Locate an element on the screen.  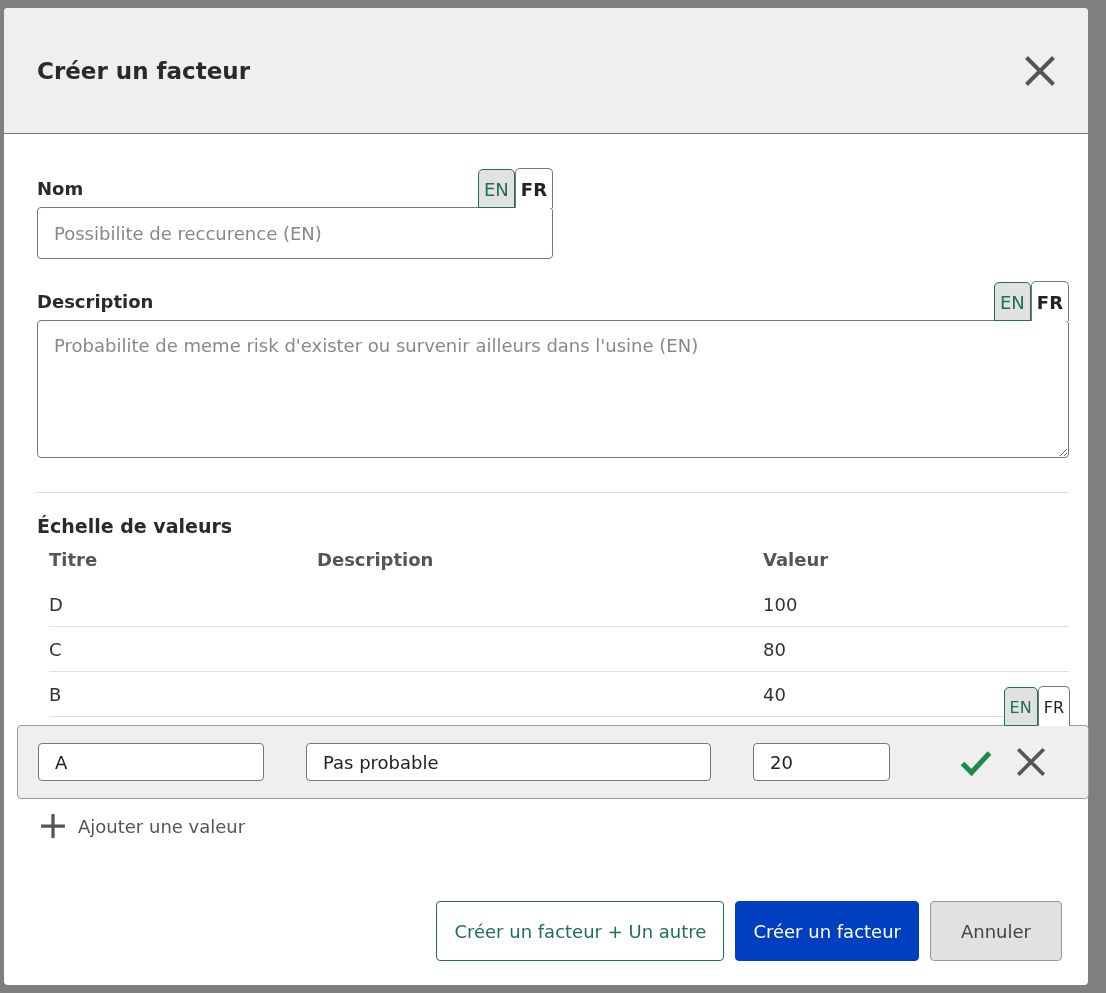
plus-icon is located at coordinates (53, 826).